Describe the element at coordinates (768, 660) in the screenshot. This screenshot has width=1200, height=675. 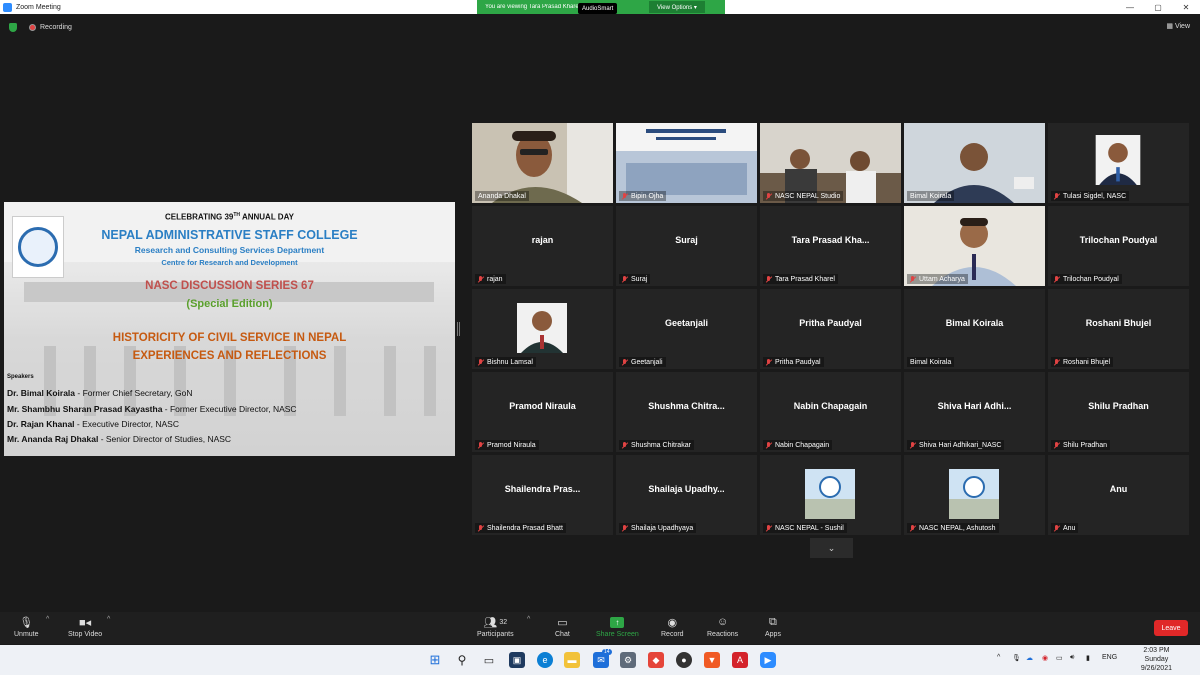
I see `zoom-taskbar-icon: ▶` at that location.